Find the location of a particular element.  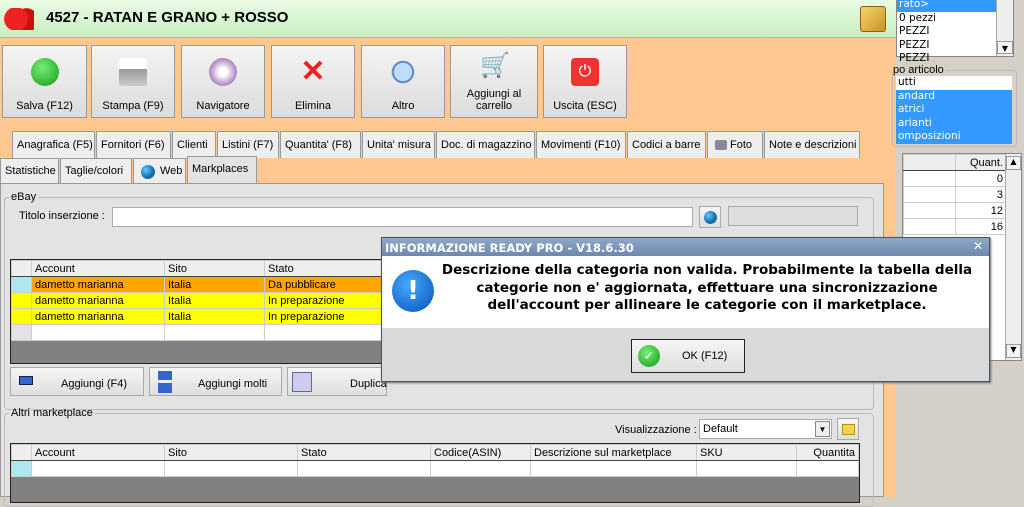

add-to-cart-button: 🛒 Aggiungi al carrello is located at coordinates (494, 81).